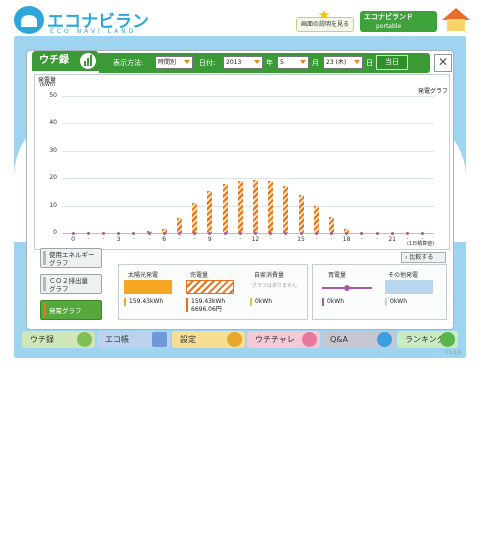  What do you see at coordinates (234, 339) in the screenshot?
I see `wrench-icon` at bounding box center [234, 339].